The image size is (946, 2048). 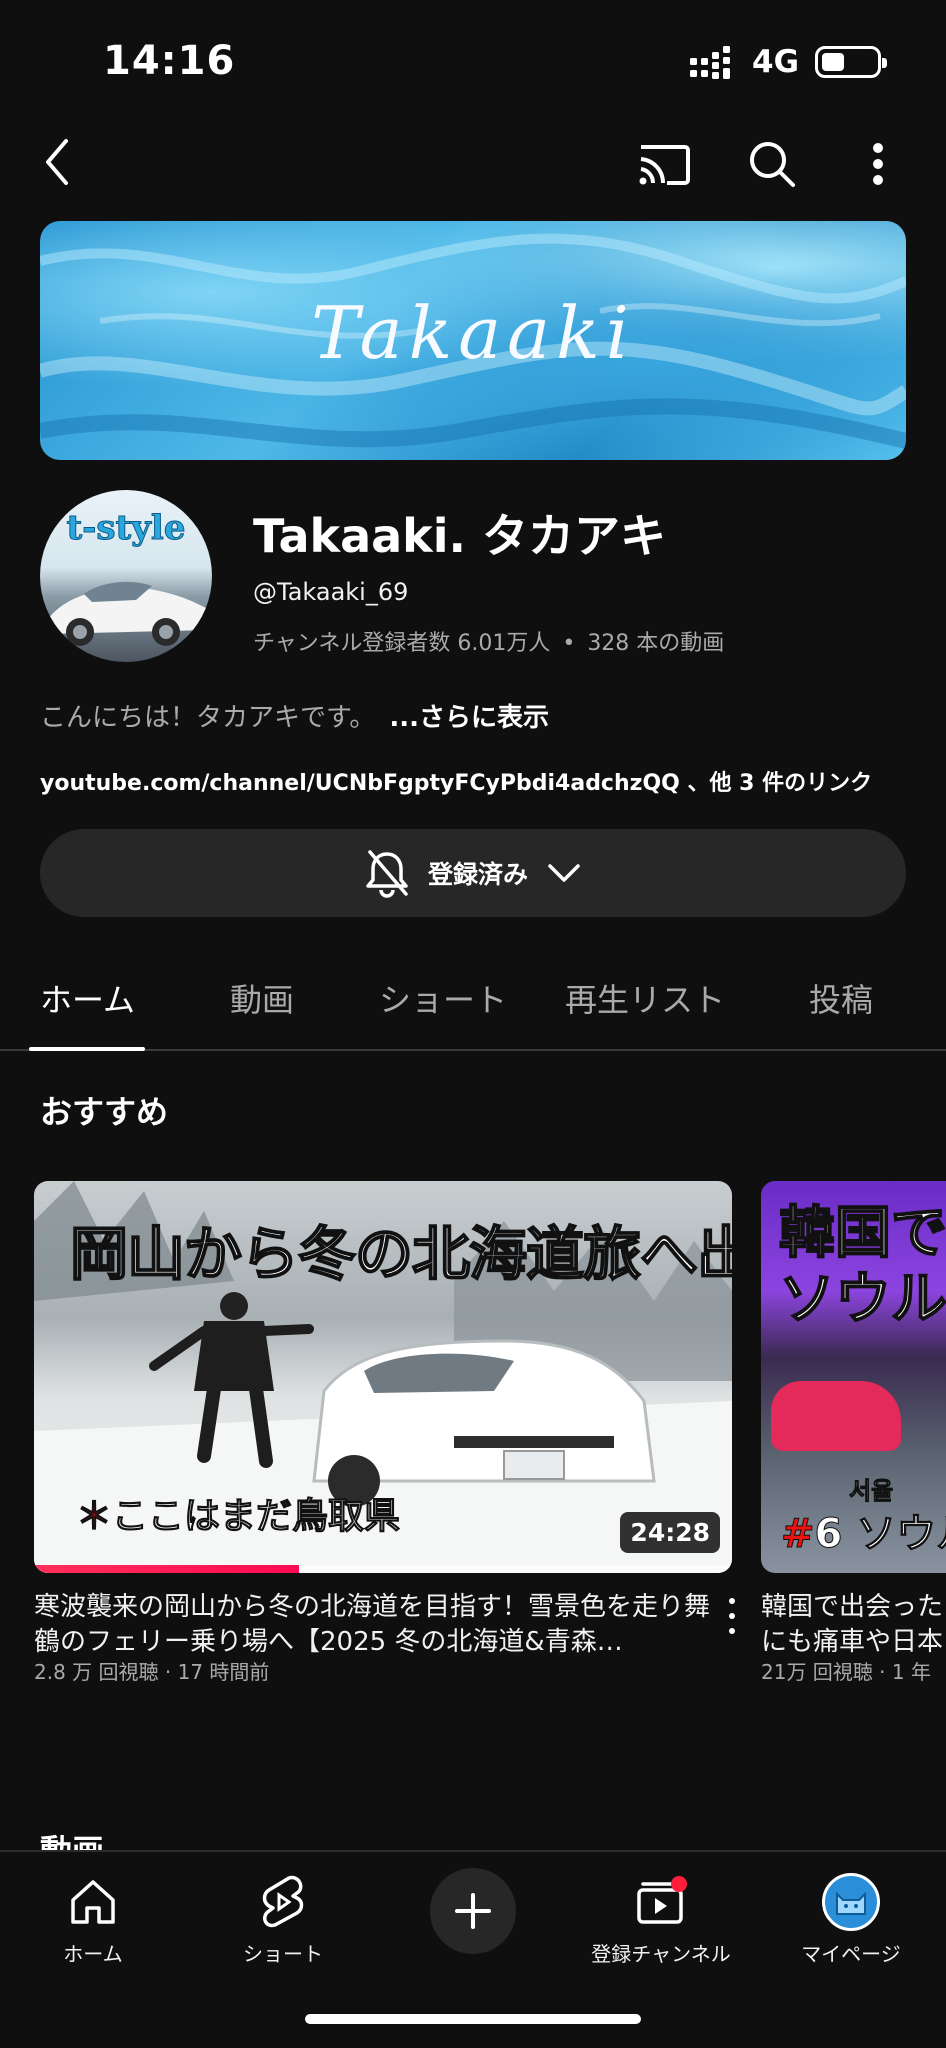 I want to click on thumbnail-subtext: ＊ここはまだ鳥取県, so click(x=238, y=1517).